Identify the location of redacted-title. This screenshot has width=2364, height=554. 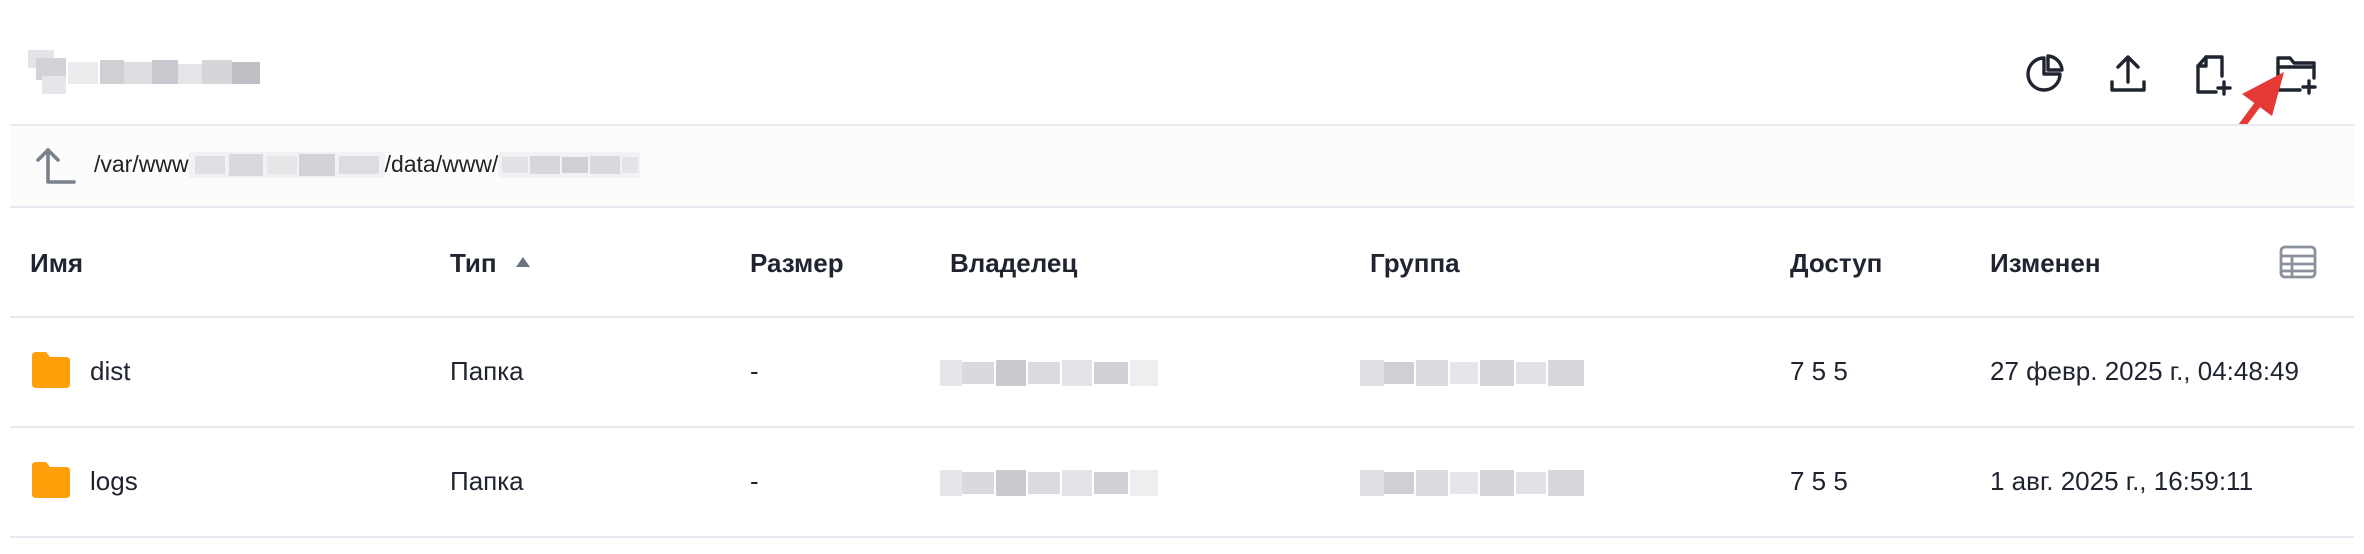
(146, 73).